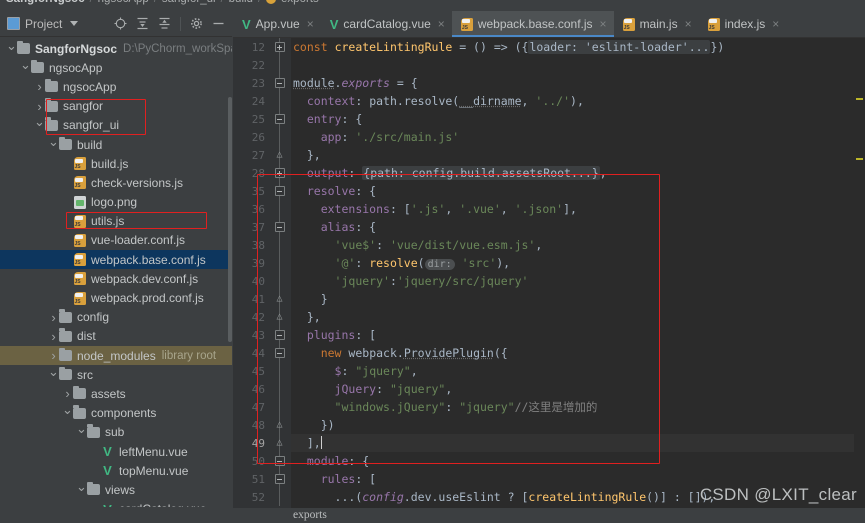 The image size is (865, 523). What do you see at coordinates (656, 24) in the screenshot?
I see `editor-tab-main-js: main.js ×` at bounding box center [656, 24].